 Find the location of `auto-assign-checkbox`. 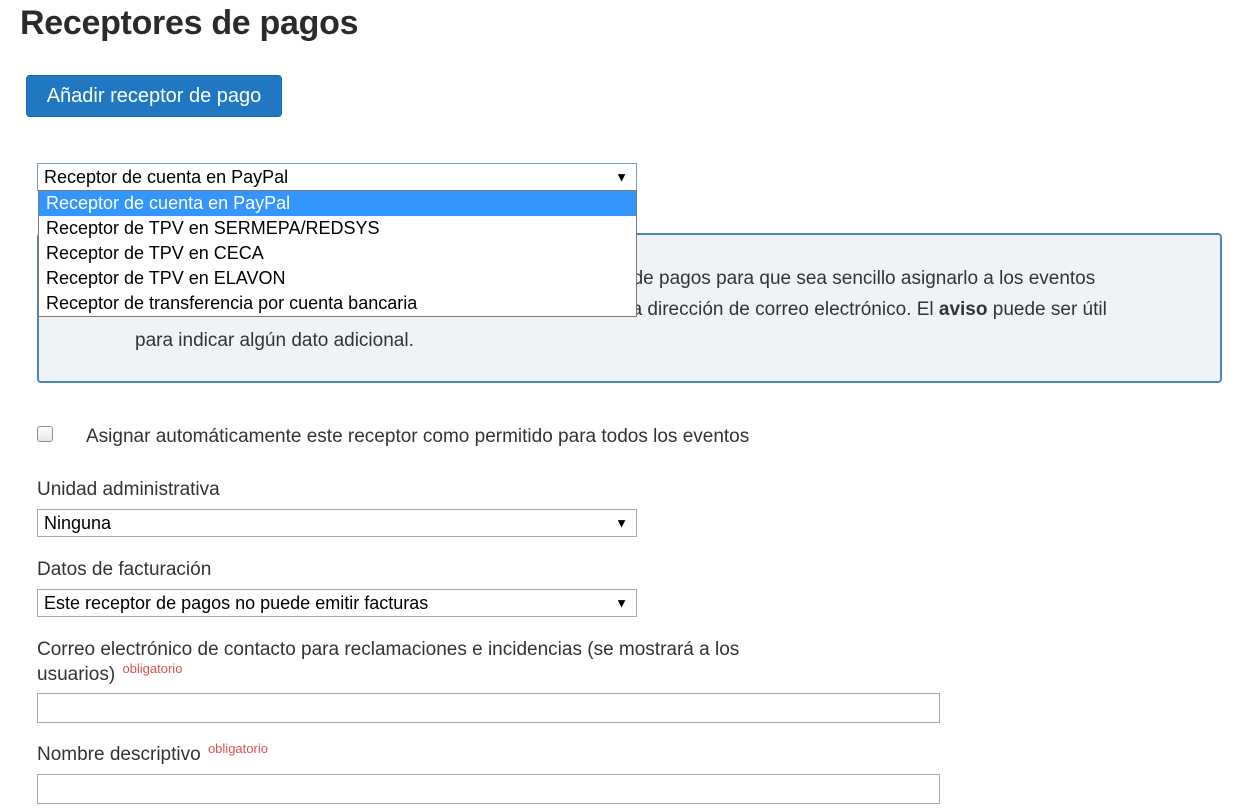

auto-assign-checkbox is located at coordinates (45, 434).